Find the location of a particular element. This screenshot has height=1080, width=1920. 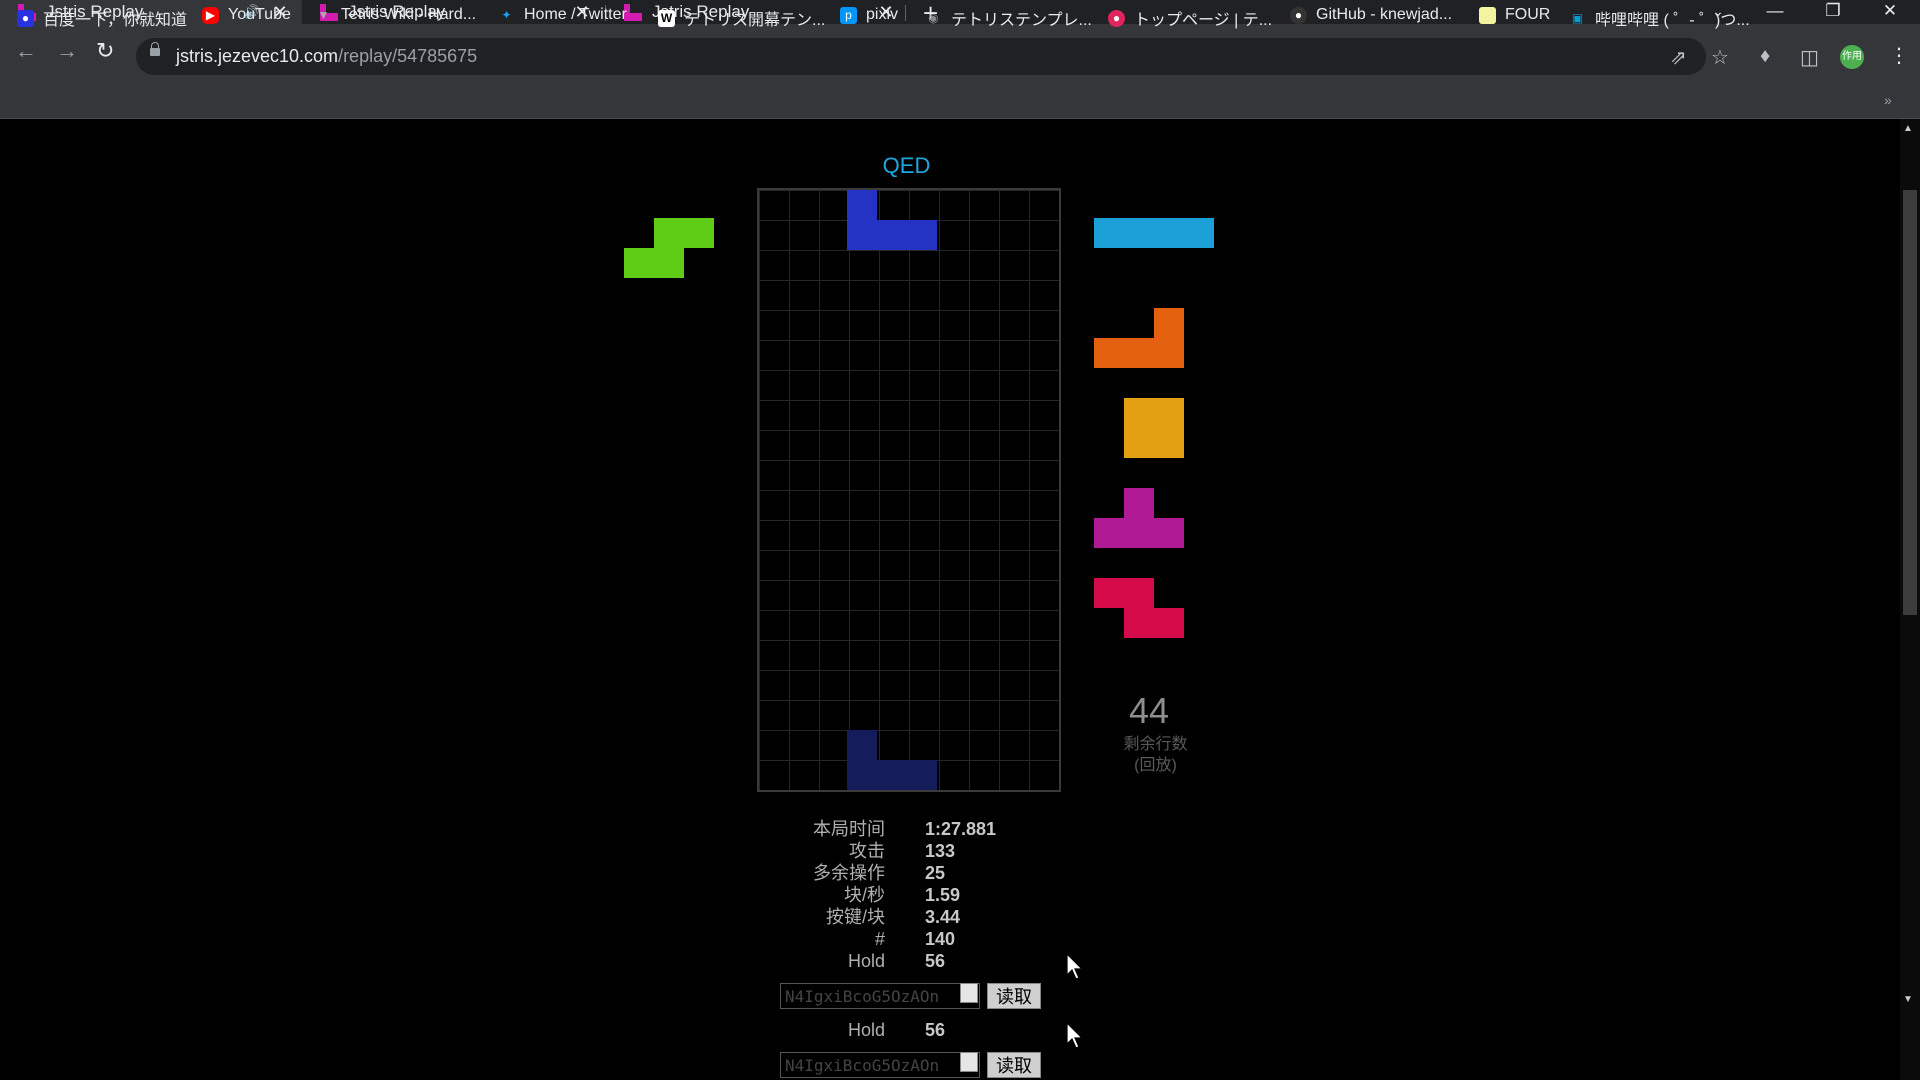

github-icon: ● is located at coordinates (1298, 15).